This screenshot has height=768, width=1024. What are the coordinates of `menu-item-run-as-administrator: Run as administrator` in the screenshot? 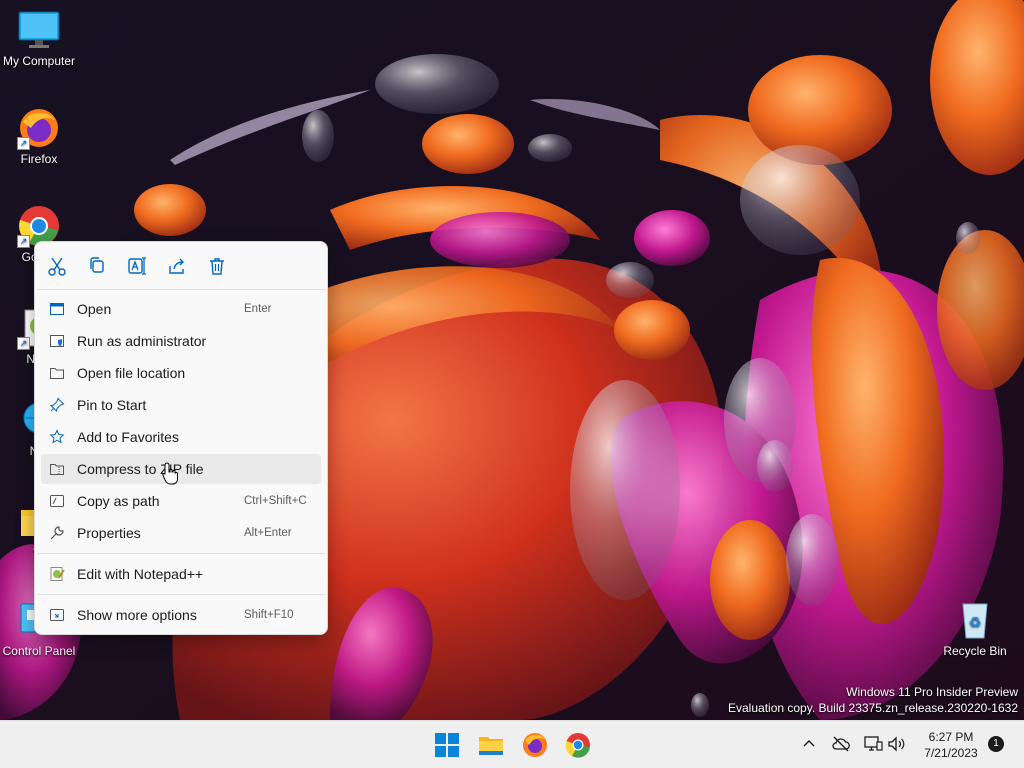 It's located at (181, 341).